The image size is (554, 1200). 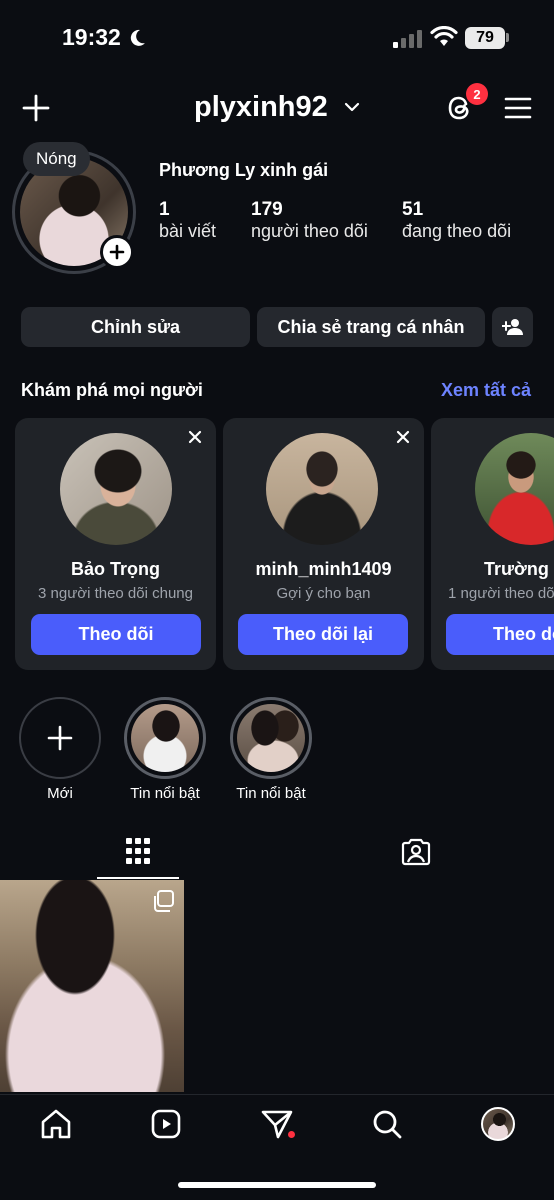 I want to click on grid-icon, so click(x=138, y=851).